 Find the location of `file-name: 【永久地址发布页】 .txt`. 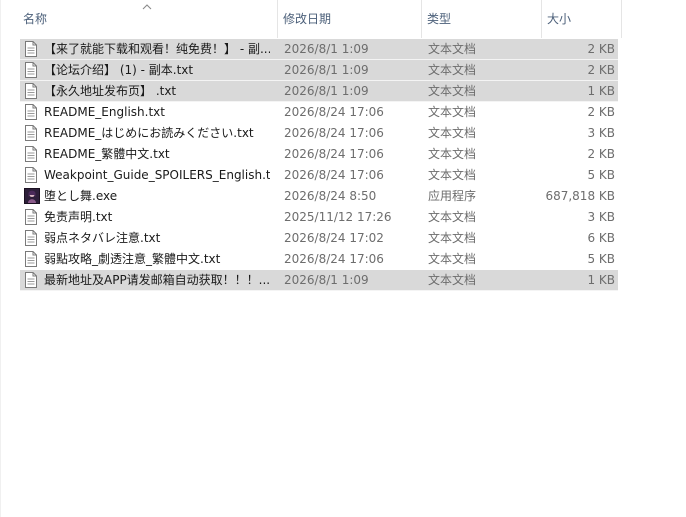

file-name: 【永久地址发布页】 .txt is located at coordinates (110, 91).